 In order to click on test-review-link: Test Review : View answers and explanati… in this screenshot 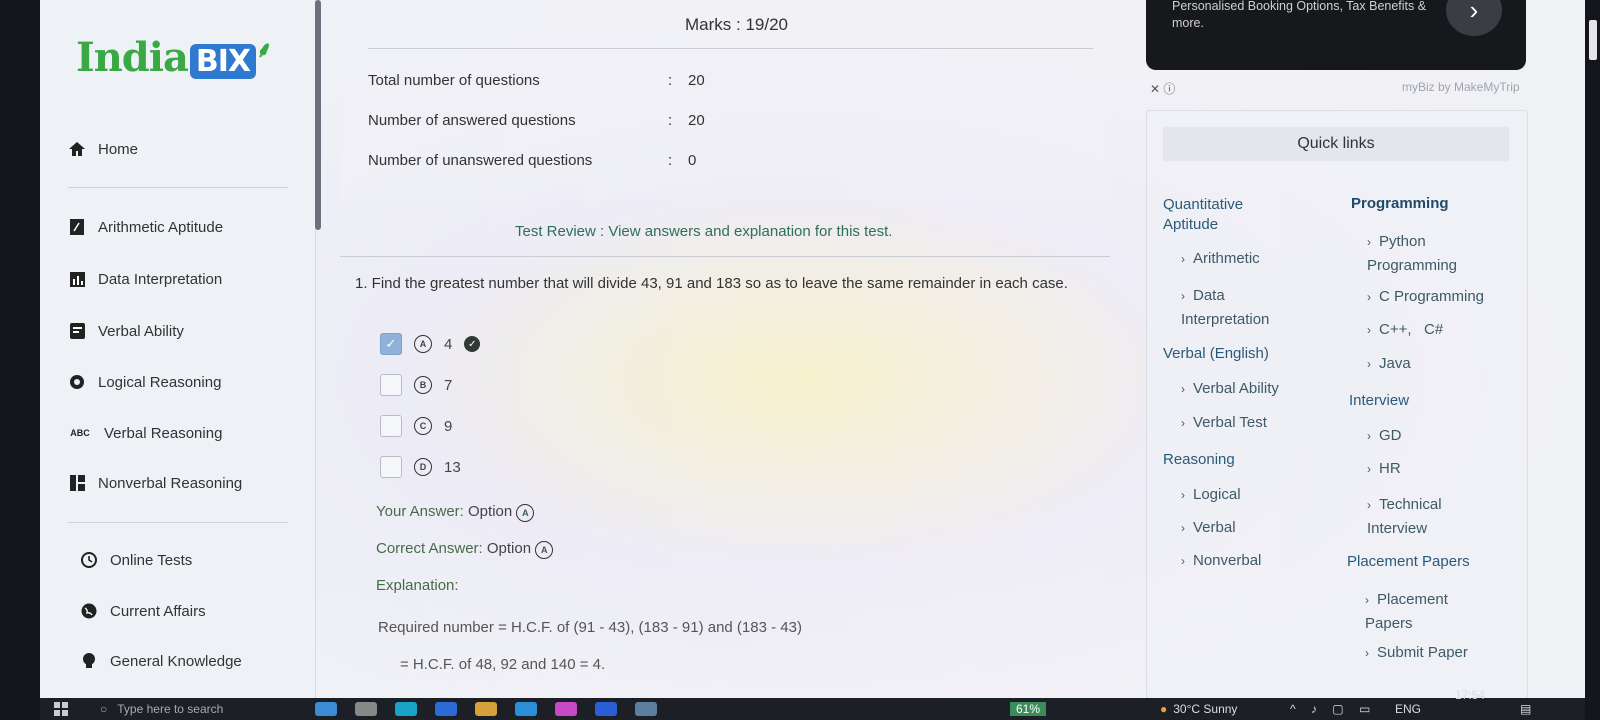, I will do `click(703, 231)`.